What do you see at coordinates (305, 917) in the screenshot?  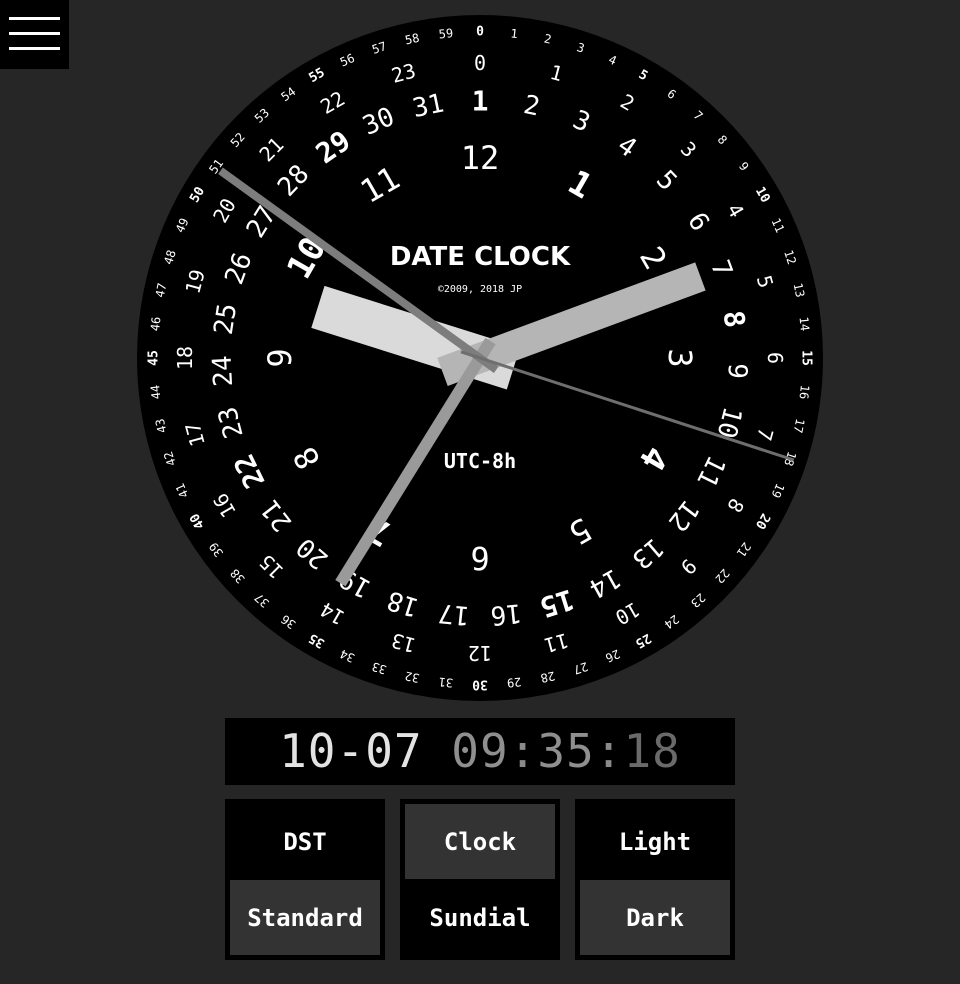 I see `standard-option: Standard` at bounding box center [305, 917].